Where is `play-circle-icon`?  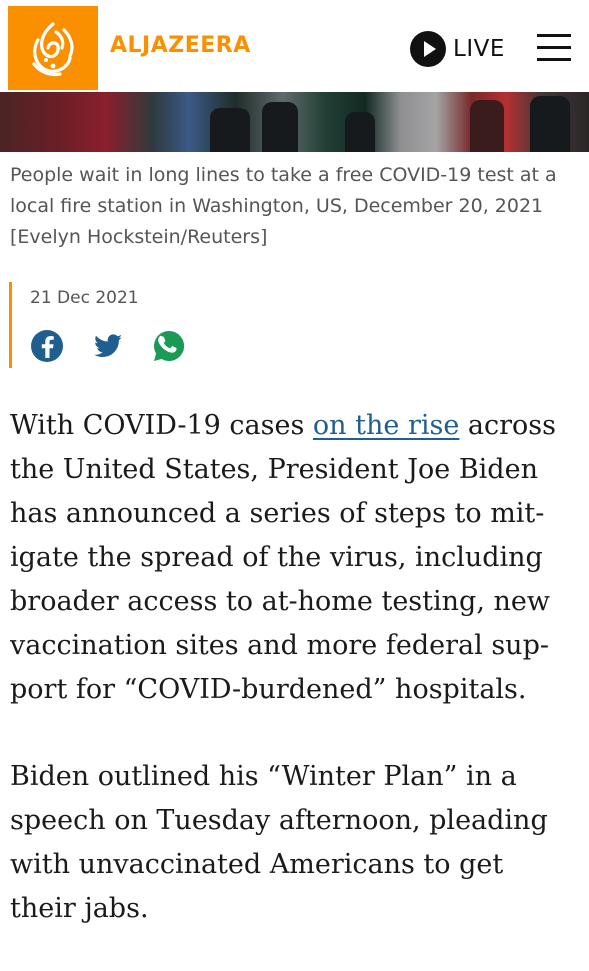 play-circle-icon is located at coordinates (428, 49).